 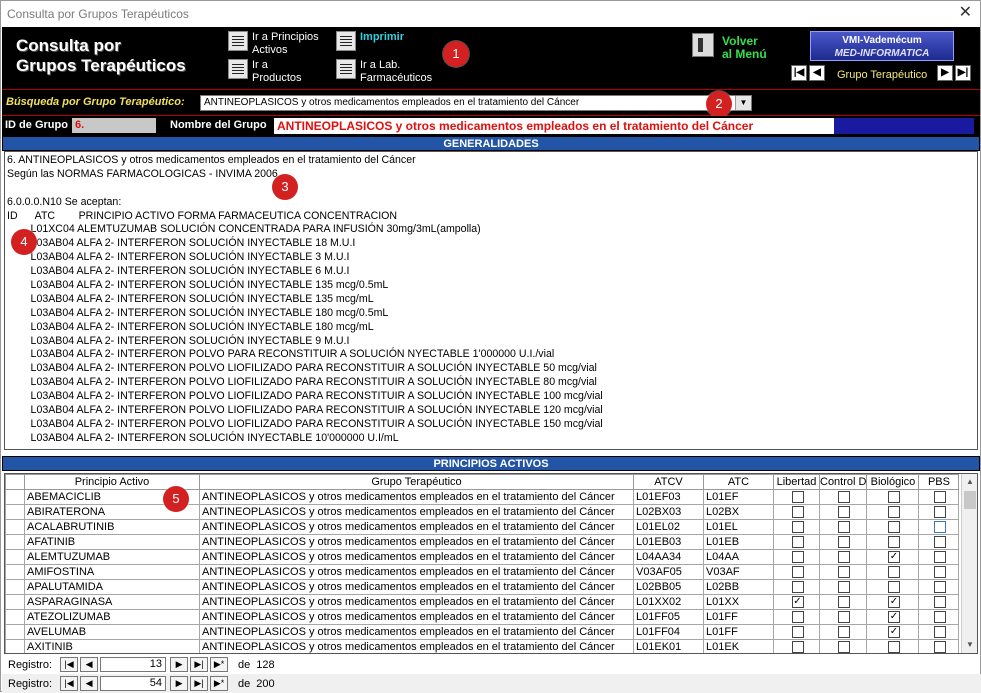 I want to click on cell-principio: ATEZOLIZUMAB, so click(x=112, y=617).